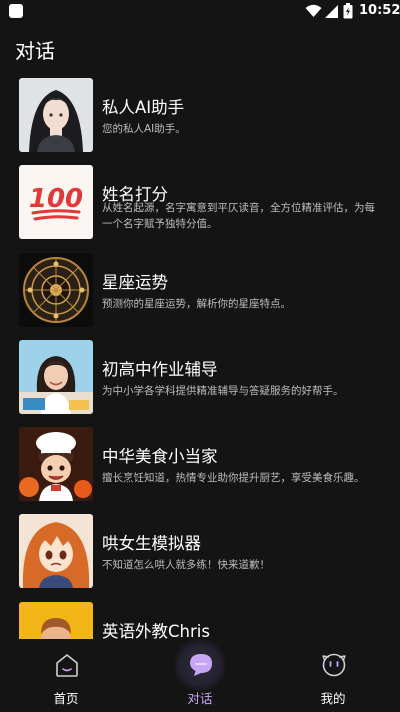 The image size is (400, 712). I want to click on nav-me-label: 我的, so click(333, 698).